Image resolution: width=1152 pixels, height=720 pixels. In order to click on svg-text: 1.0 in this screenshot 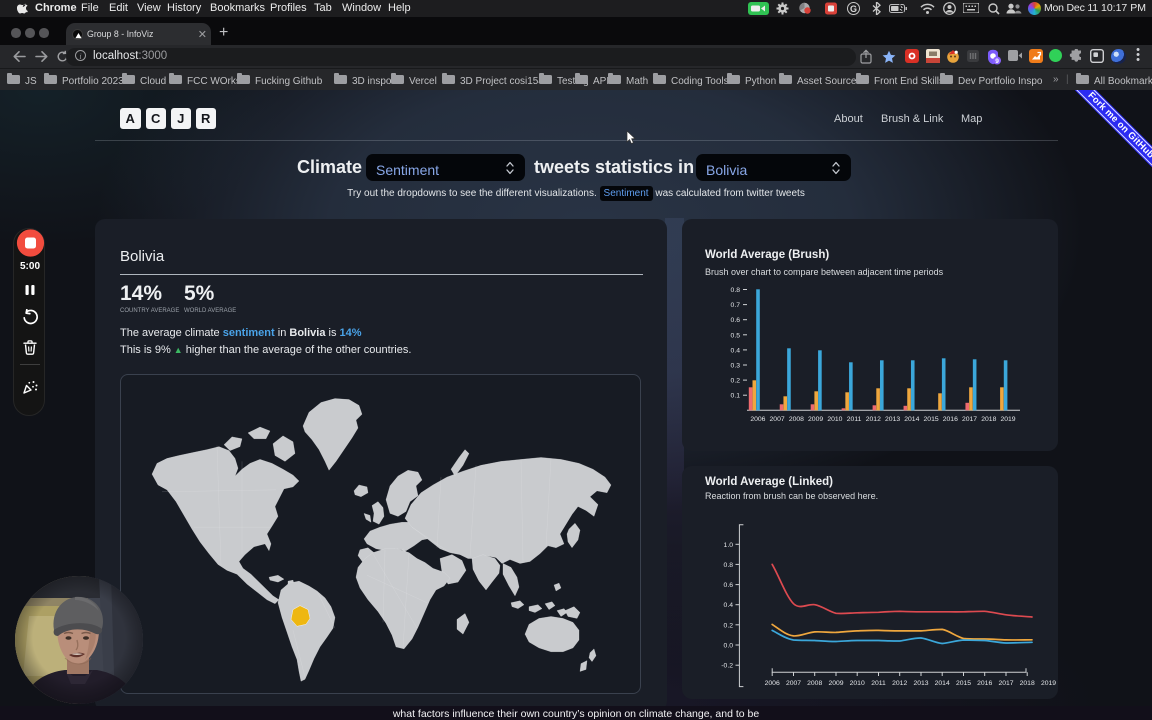, I will do `click(729, 545)`.